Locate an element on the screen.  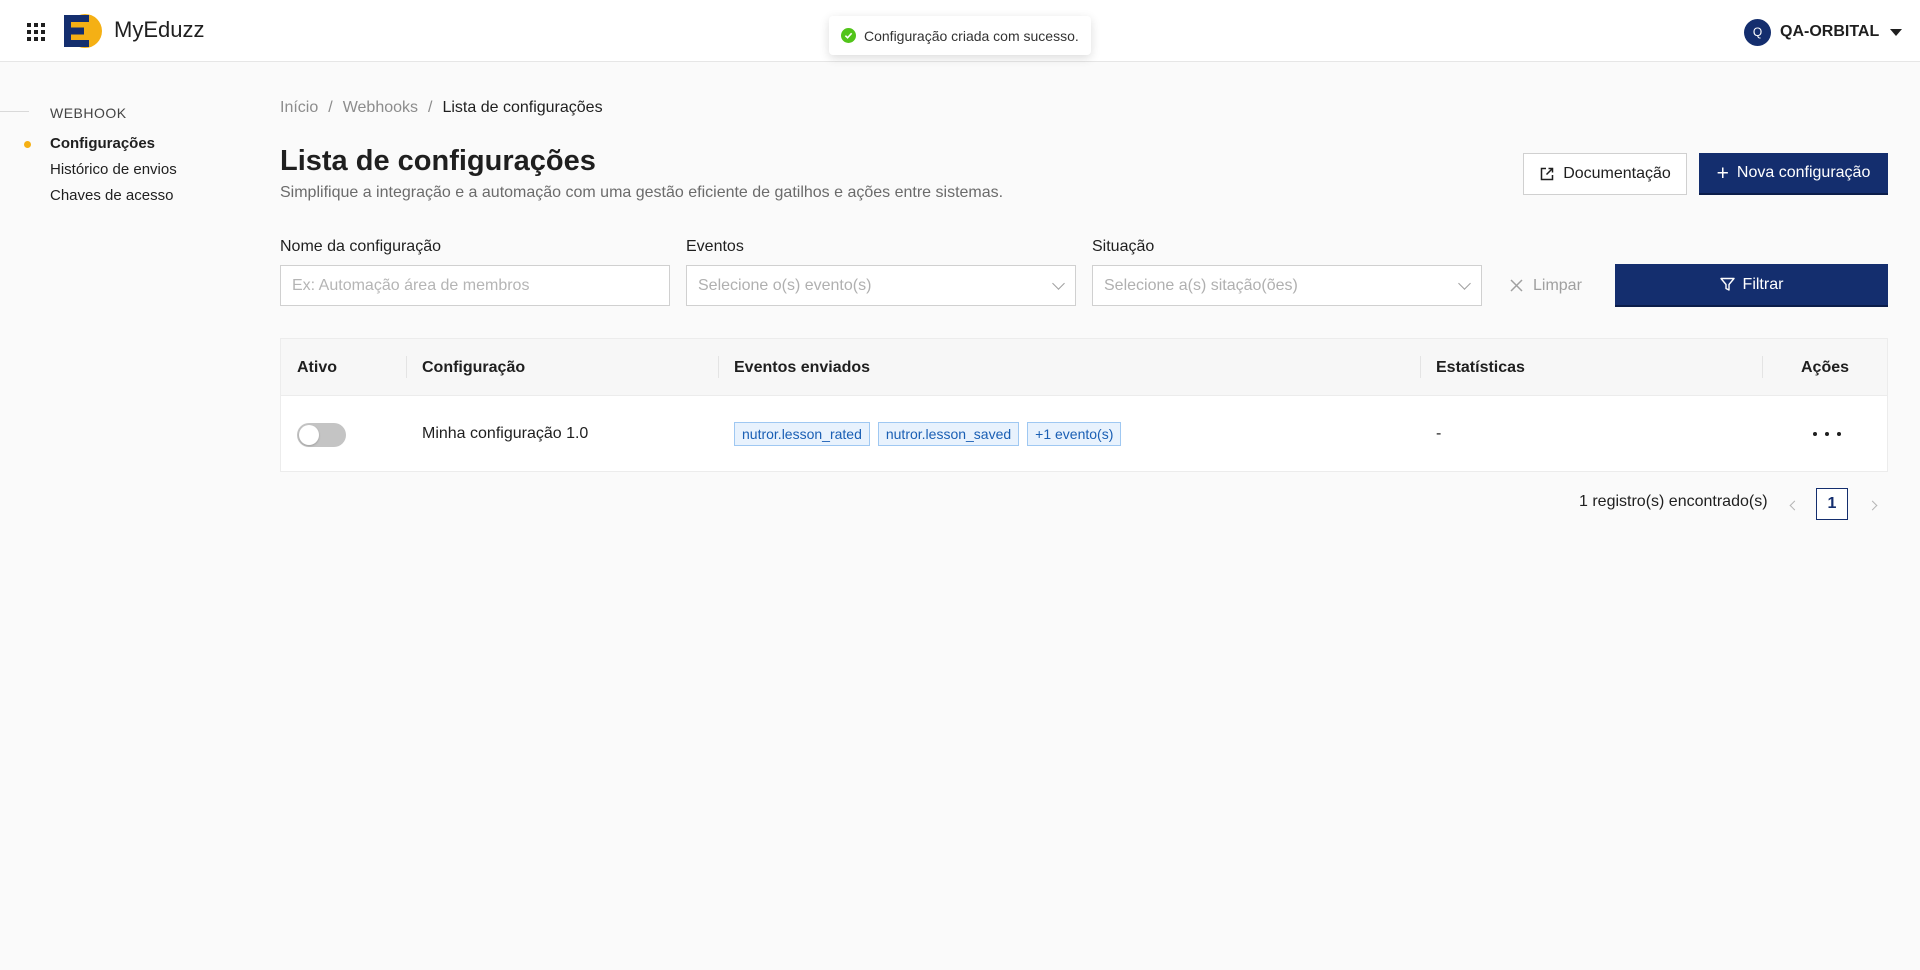
breadcrumb-webhooks: Webhooks is located at coordinates (380, 108).